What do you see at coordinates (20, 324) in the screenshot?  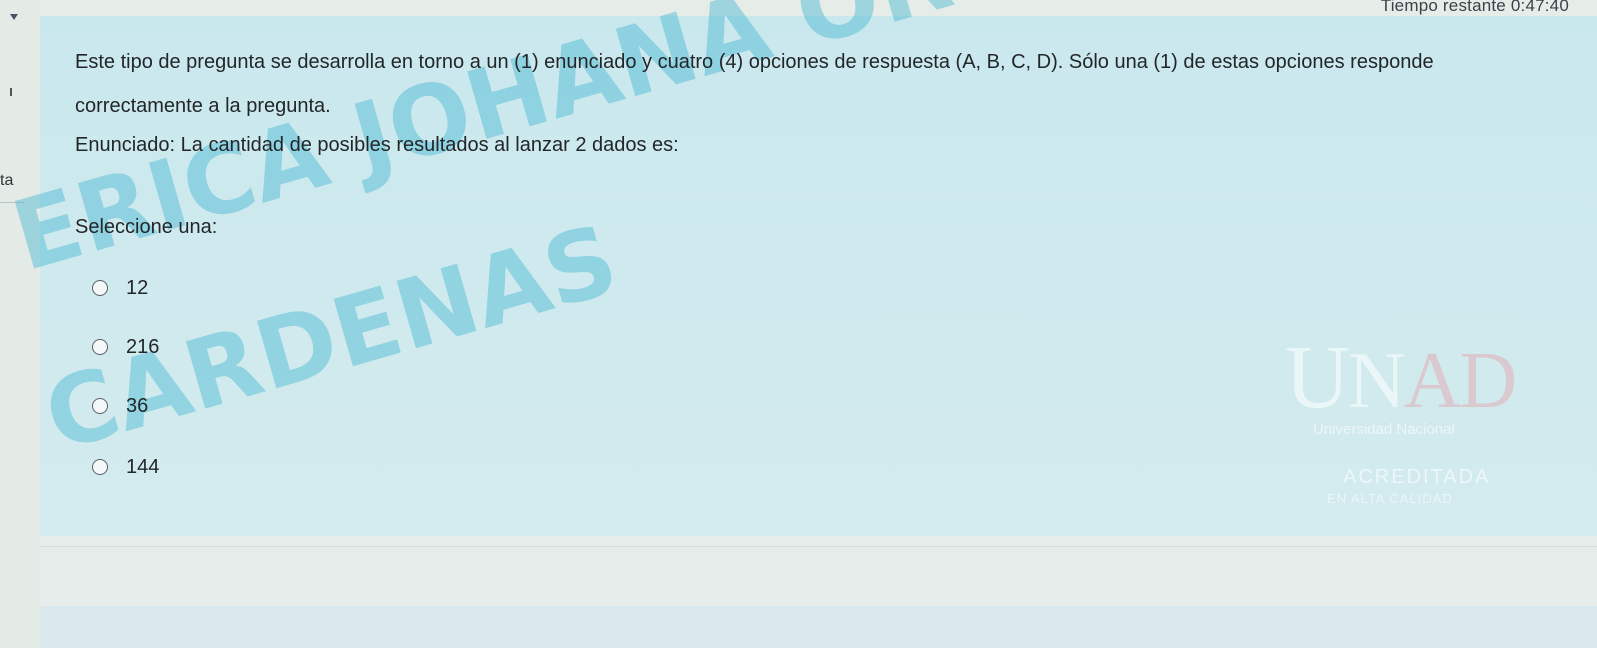 I see `left-sidebar: ta` at bounding box center [20, 324].